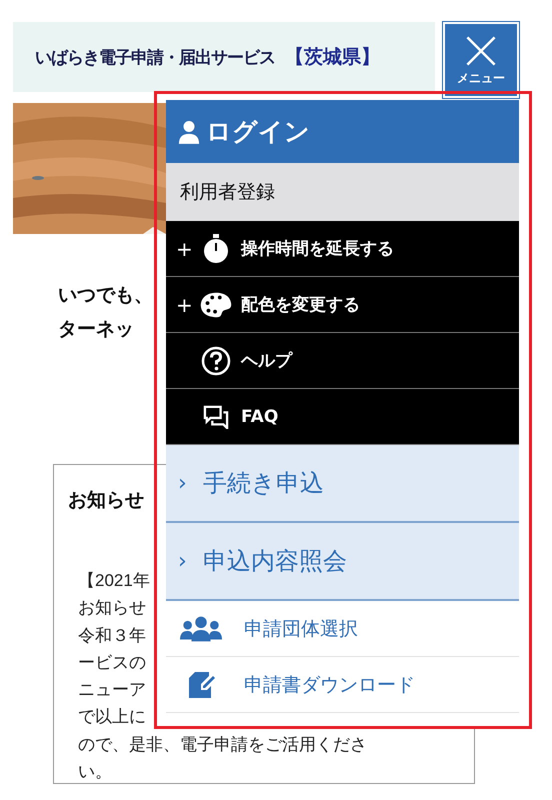 The width and height of the screenshot is (552, 800). Describe the element at coordinates (112, 717) in the screenshot. I see `notice-text: で以上に` at that location.